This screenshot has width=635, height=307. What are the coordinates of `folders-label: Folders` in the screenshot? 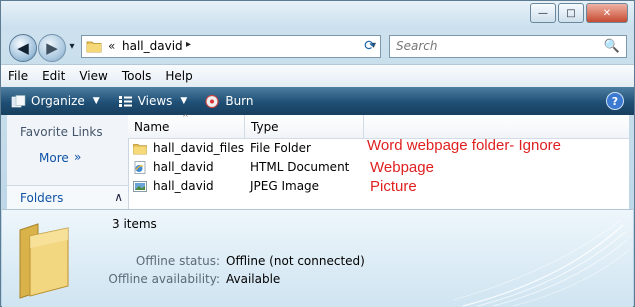 It's located at (42, 198).